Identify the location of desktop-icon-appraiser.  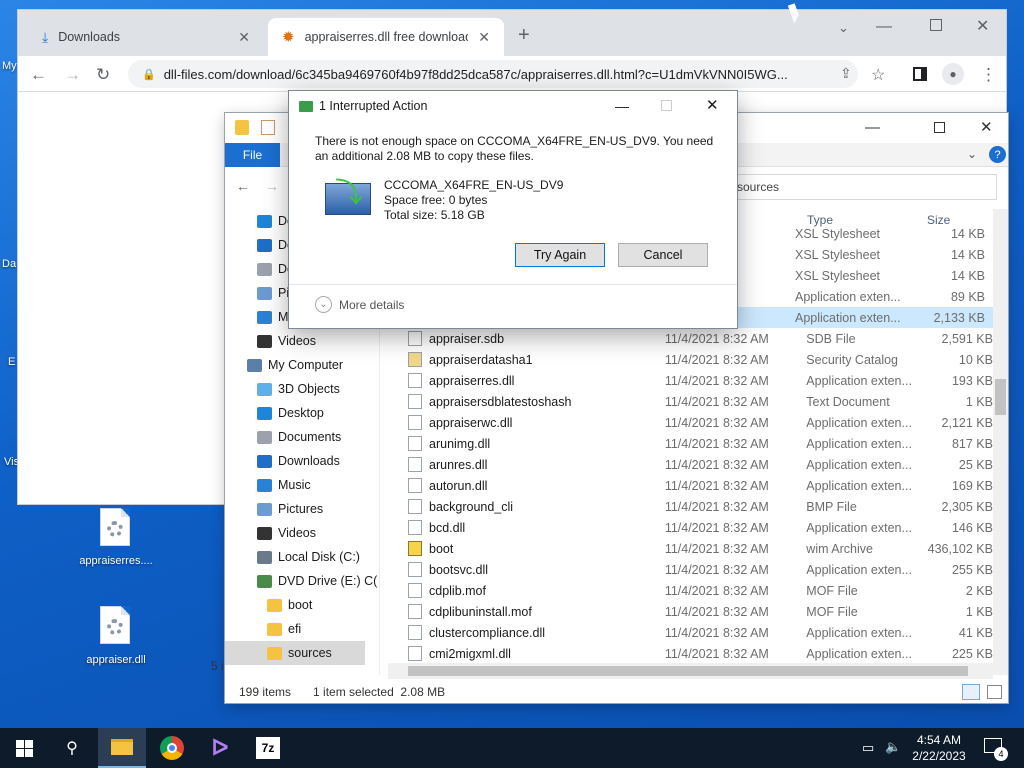
(115, 625).